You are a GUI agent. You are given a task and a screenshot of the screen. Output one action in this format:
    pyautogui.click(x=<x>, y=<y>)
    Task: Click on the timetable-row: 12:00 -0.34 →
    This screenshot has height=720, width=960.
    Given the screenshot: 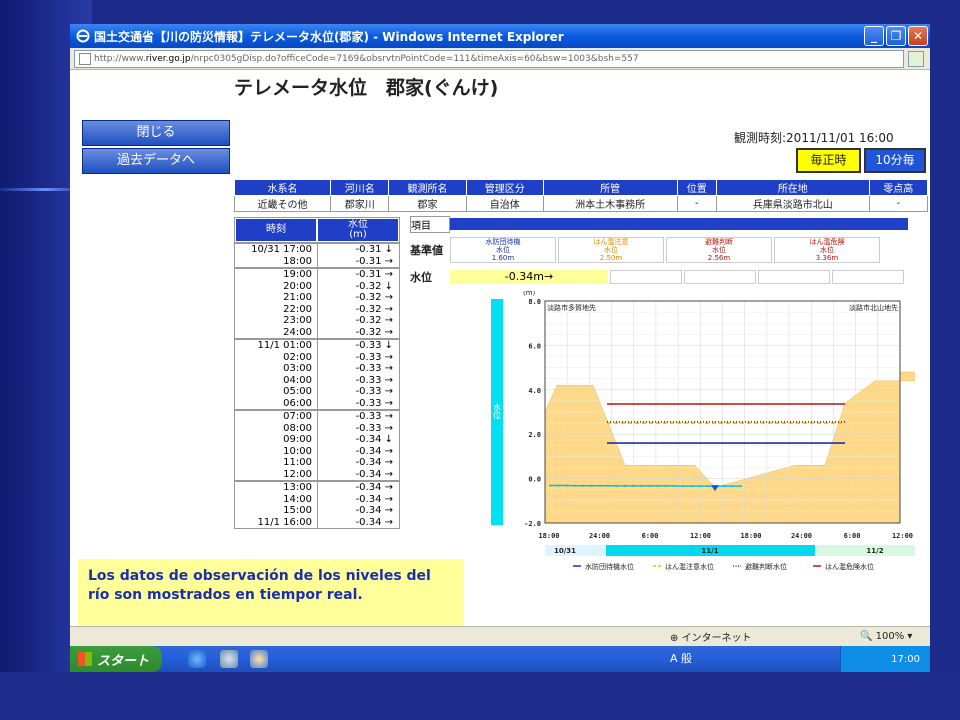 What is the action you would take?
    pyautogui.click(x=317, y=474)
    